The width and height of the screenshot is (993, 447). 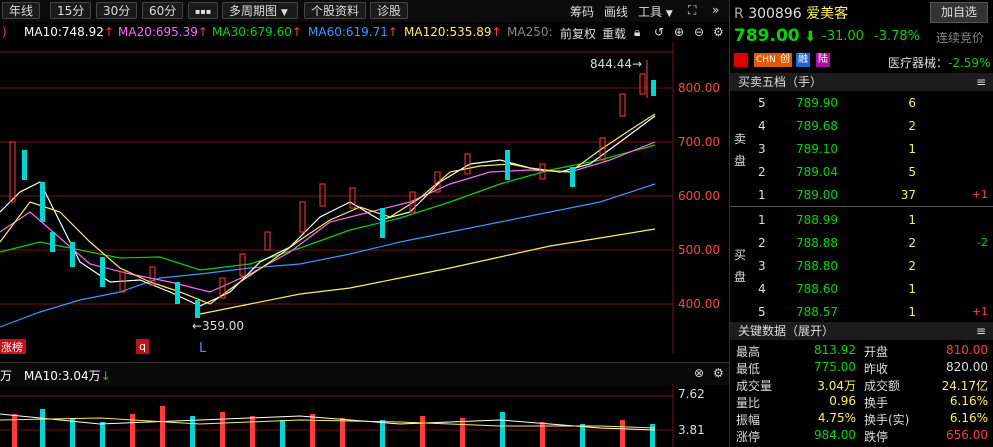 I want to click on order-price: 789.04, so click(x=817, y=172).